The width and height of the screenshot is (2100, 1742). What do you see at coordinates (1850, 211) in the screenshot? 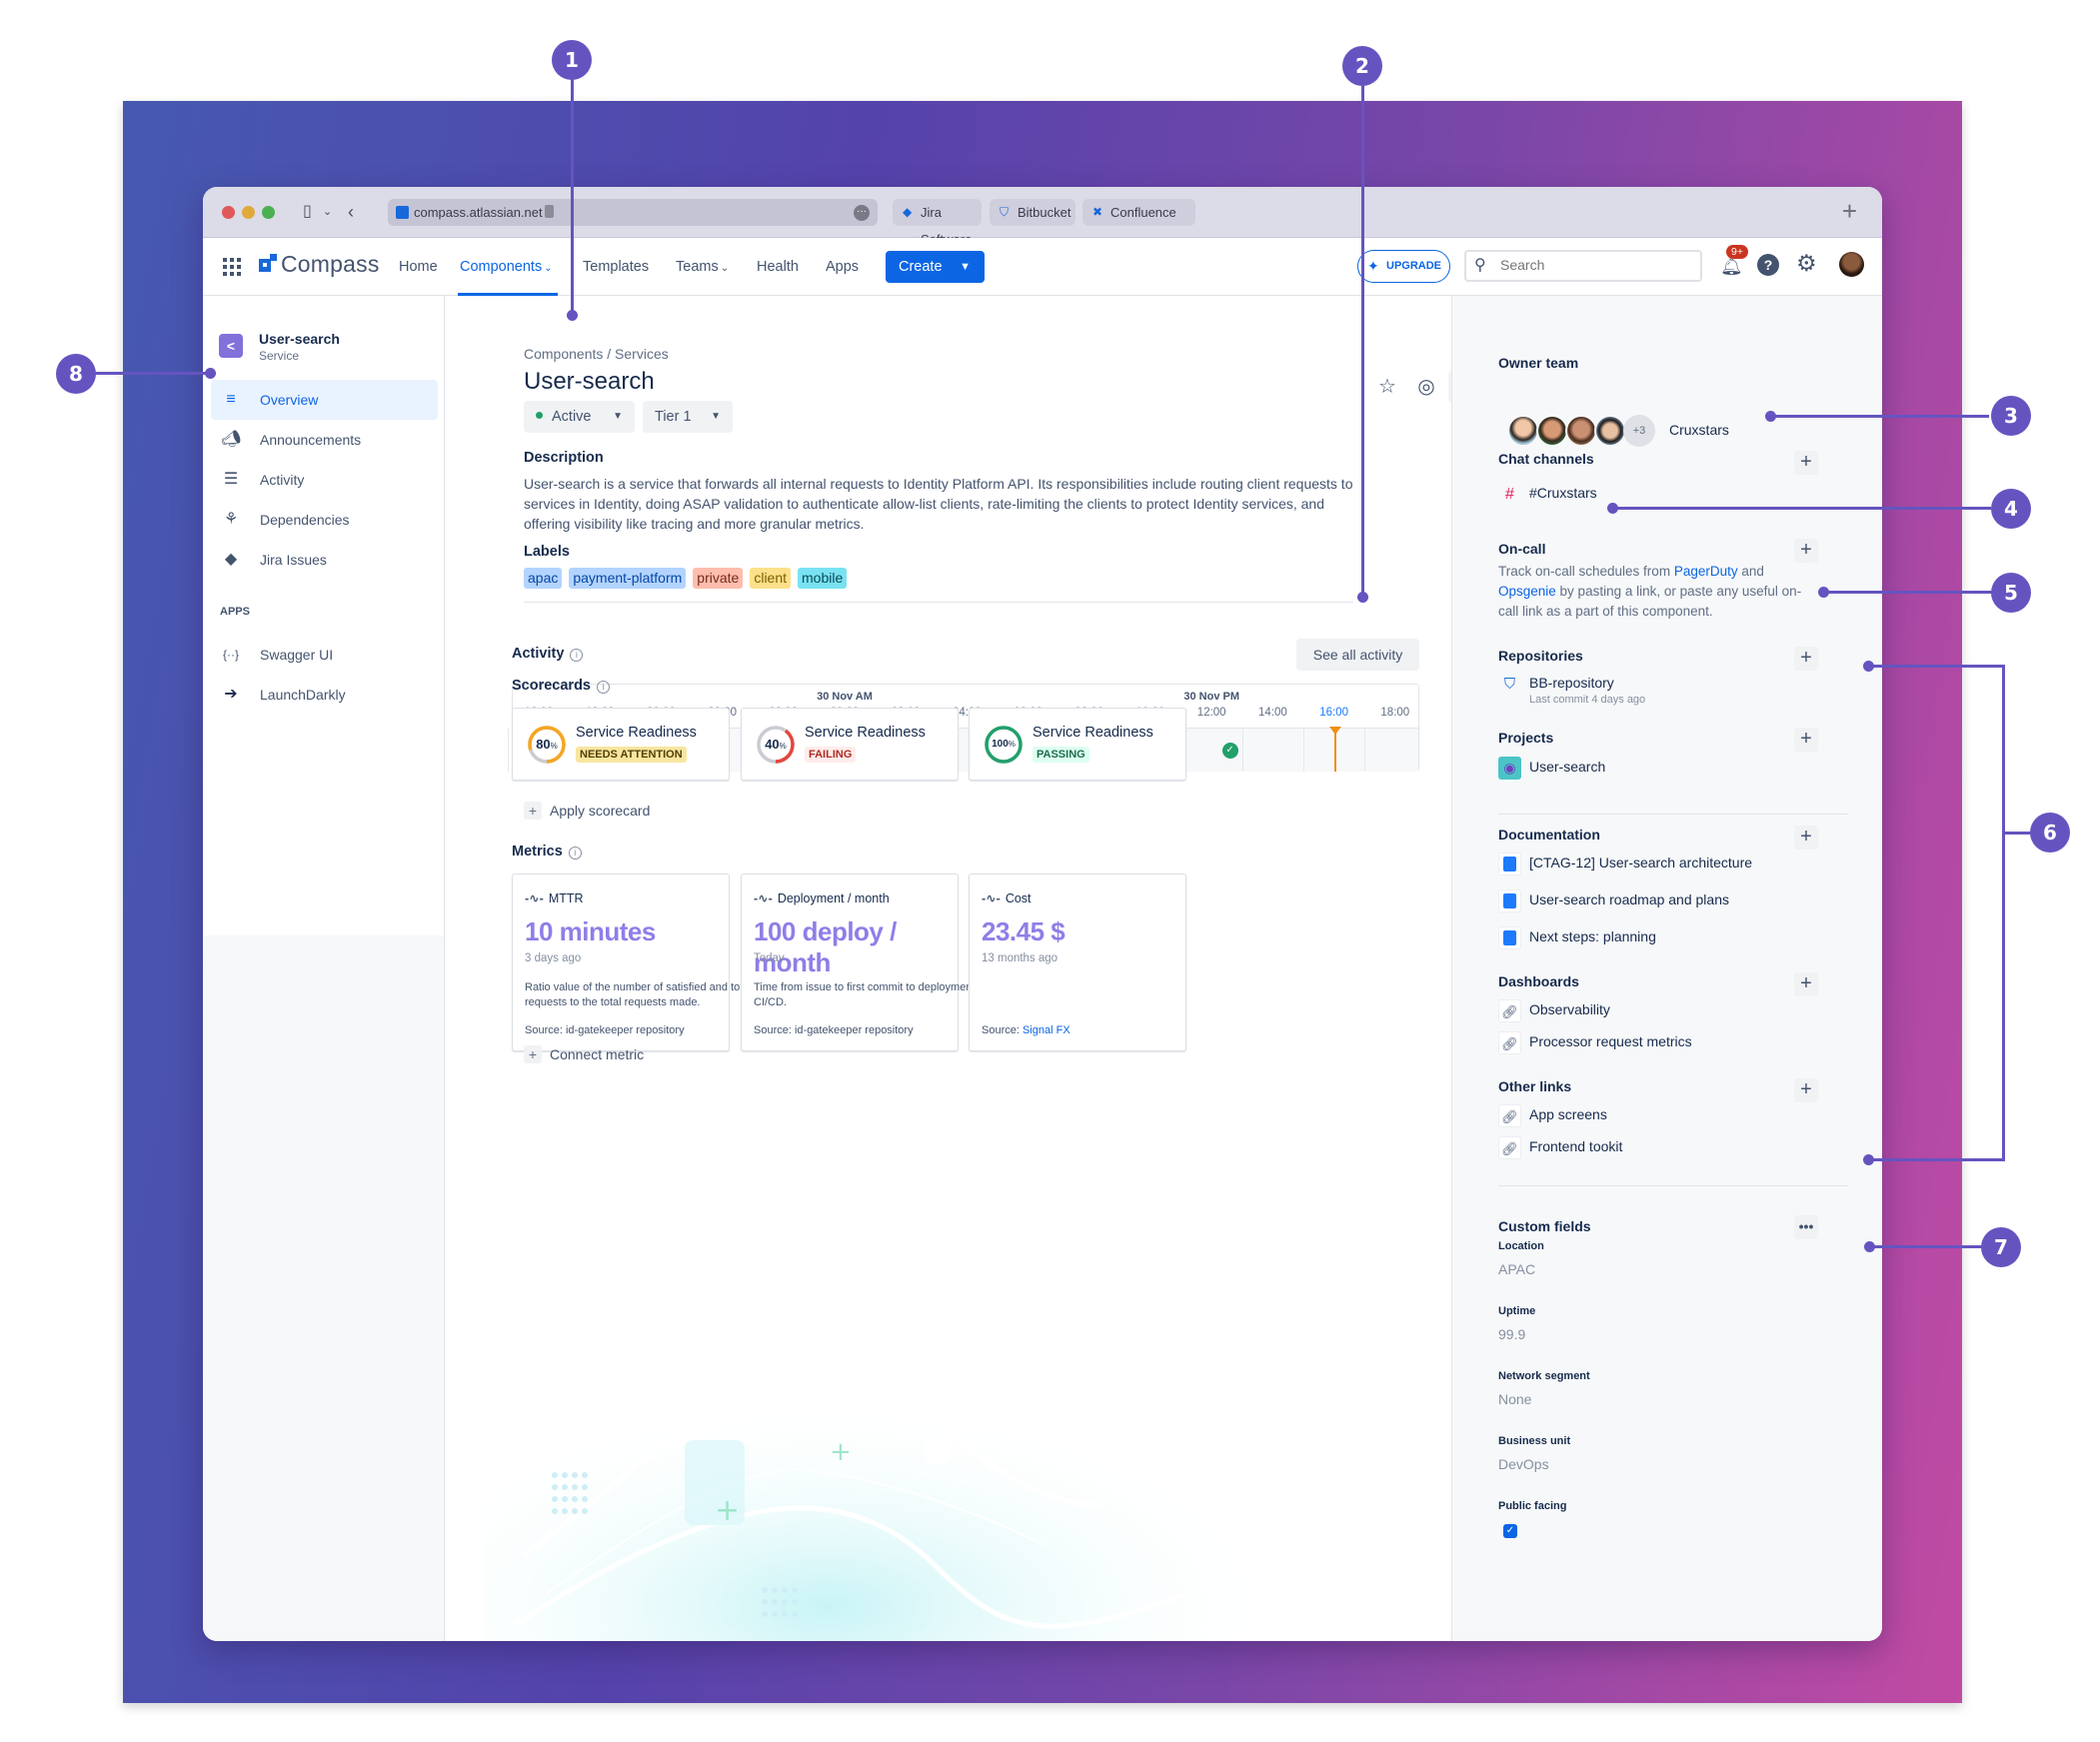
I see `new-tab-button: +` at bounding box center [1850, 211].